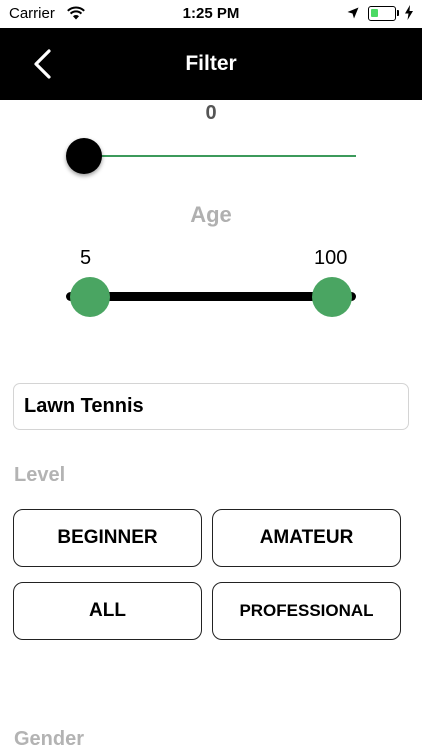 This screenshot has width=422, height=750. What do you see at coordinates (331, 258) in the screenshot?
I see `age-max-value: 100` at bounding box center [331, 258].